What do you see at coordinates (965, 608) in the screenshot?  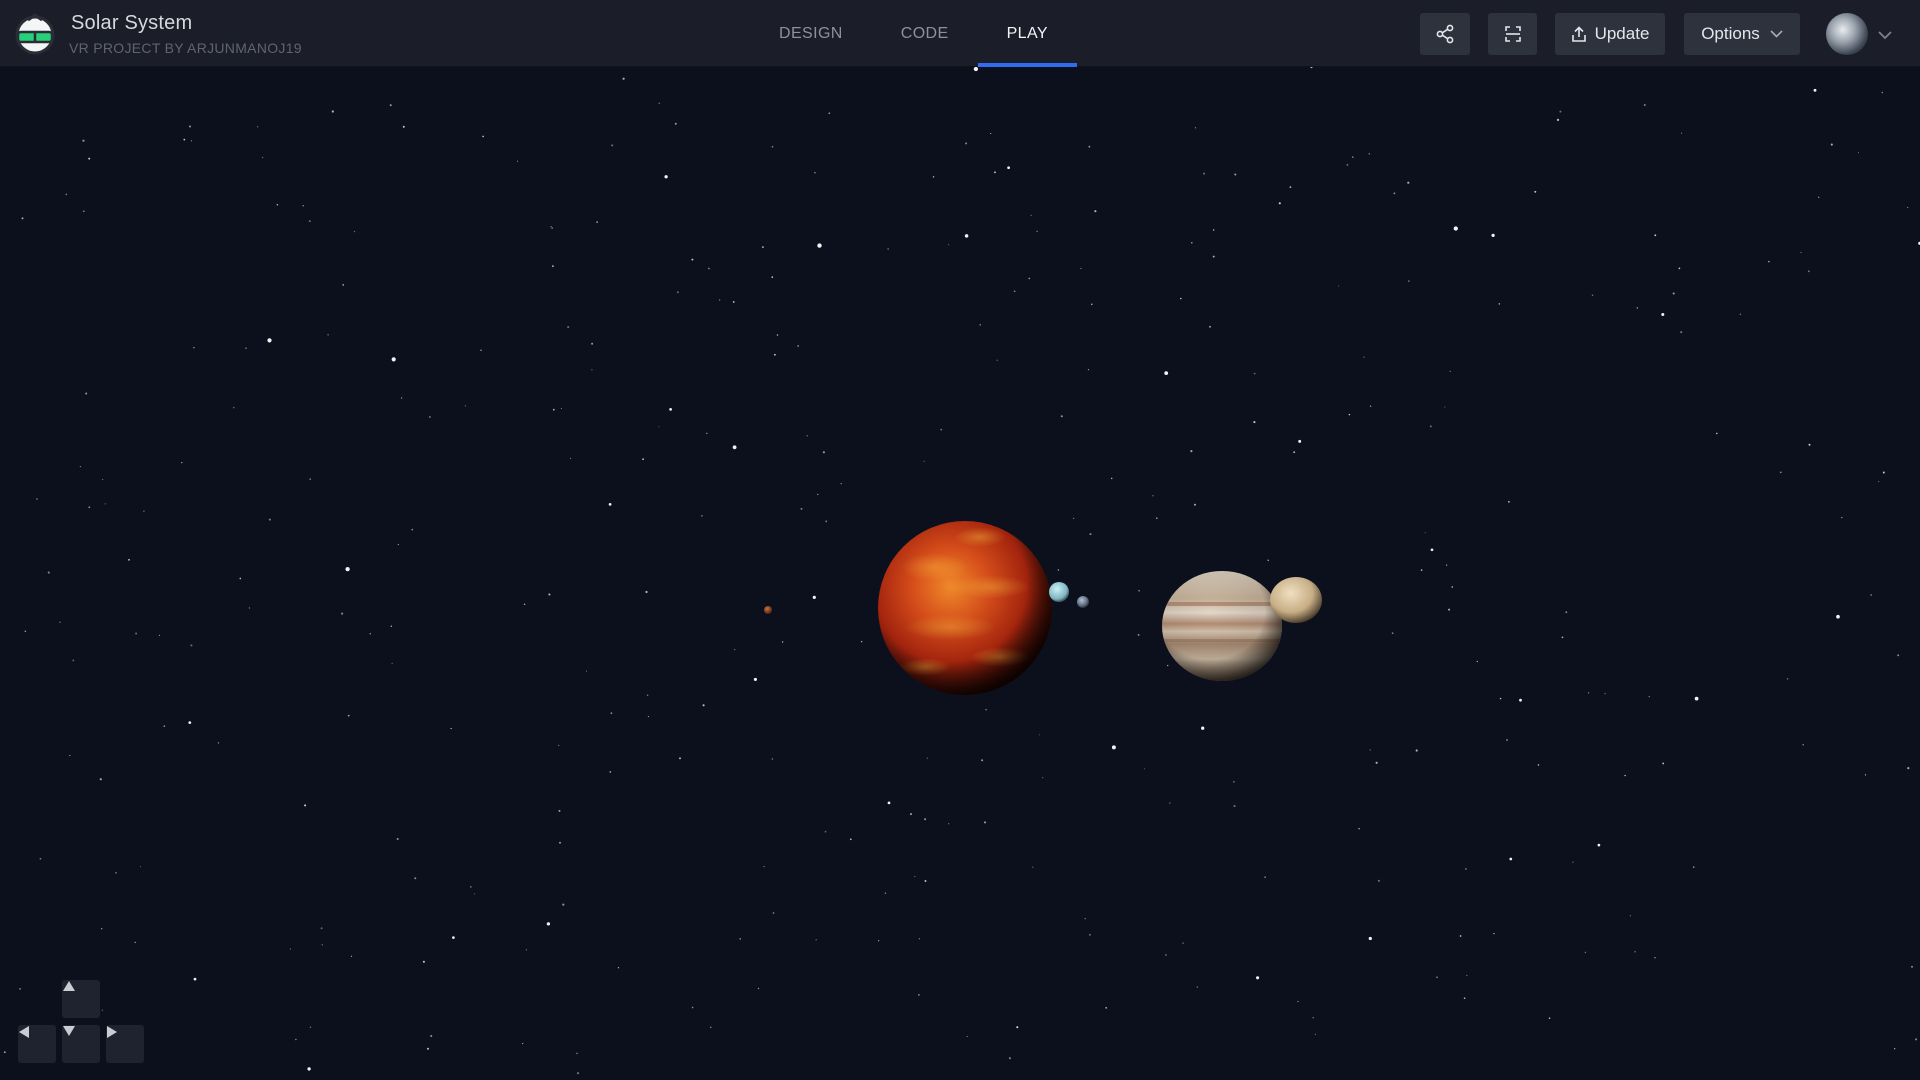 I see `sun` at bounding box center [965, 608].